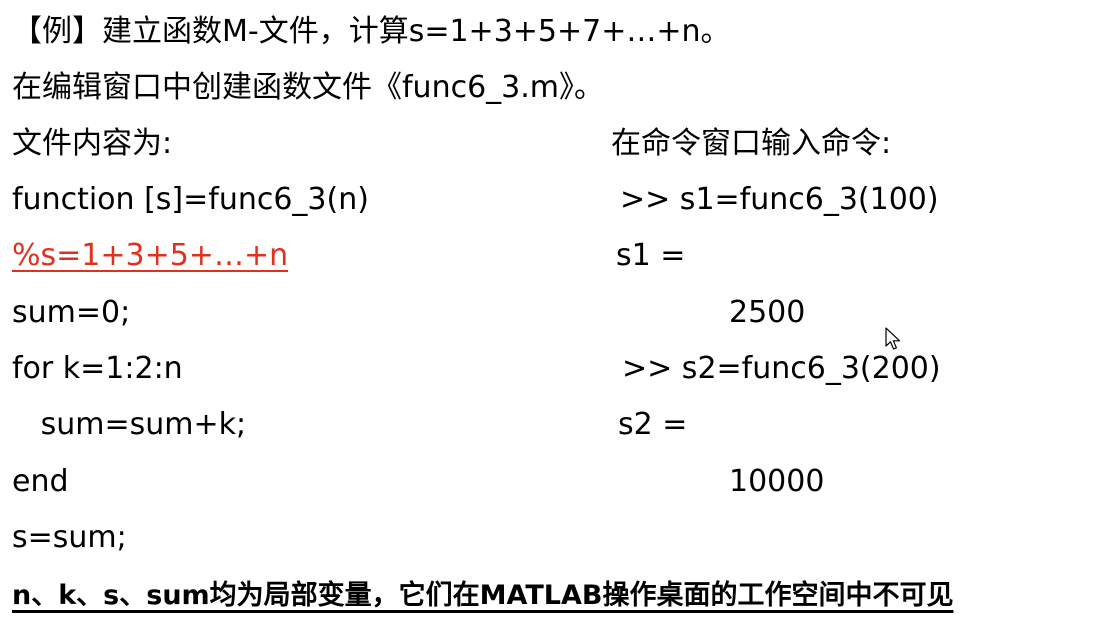  Describe the element at coordinates (92, 143) in the screenshot. I see `file-content-title: 文件内容为:` at that location.